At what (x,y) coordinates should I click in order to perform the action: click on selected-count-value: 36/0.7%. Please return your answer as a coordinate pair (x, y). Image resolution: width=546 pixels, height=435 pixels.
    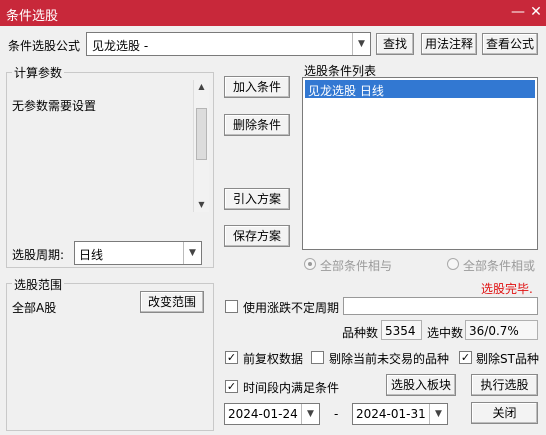
    Looking at the image, I should click on (494, 331).